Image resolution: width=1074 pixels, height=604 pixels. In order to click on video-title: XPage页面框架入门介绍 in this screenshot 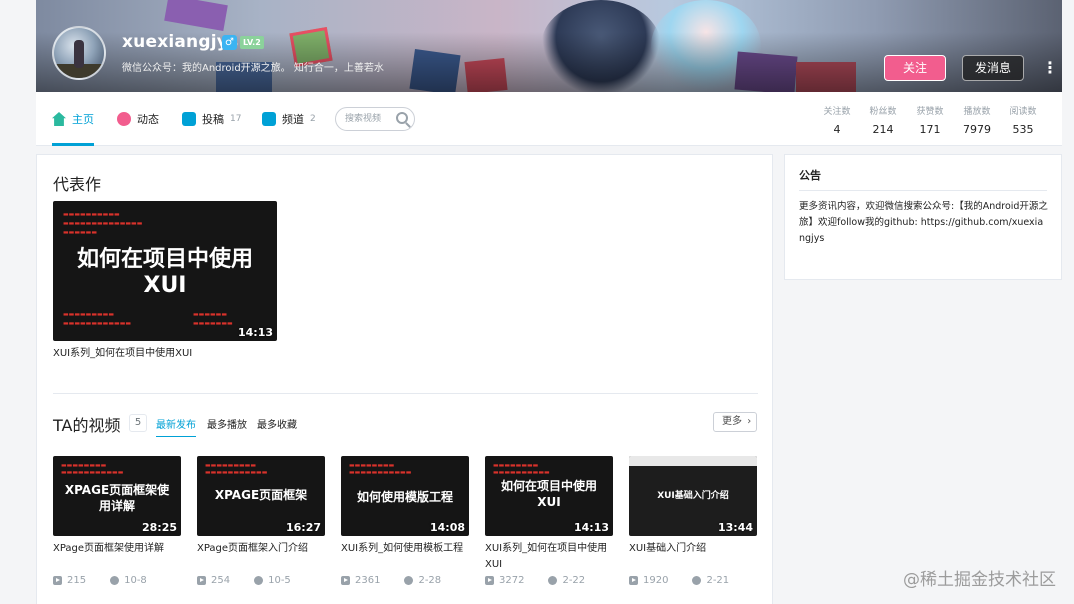, I will do `click(261, 549)`.